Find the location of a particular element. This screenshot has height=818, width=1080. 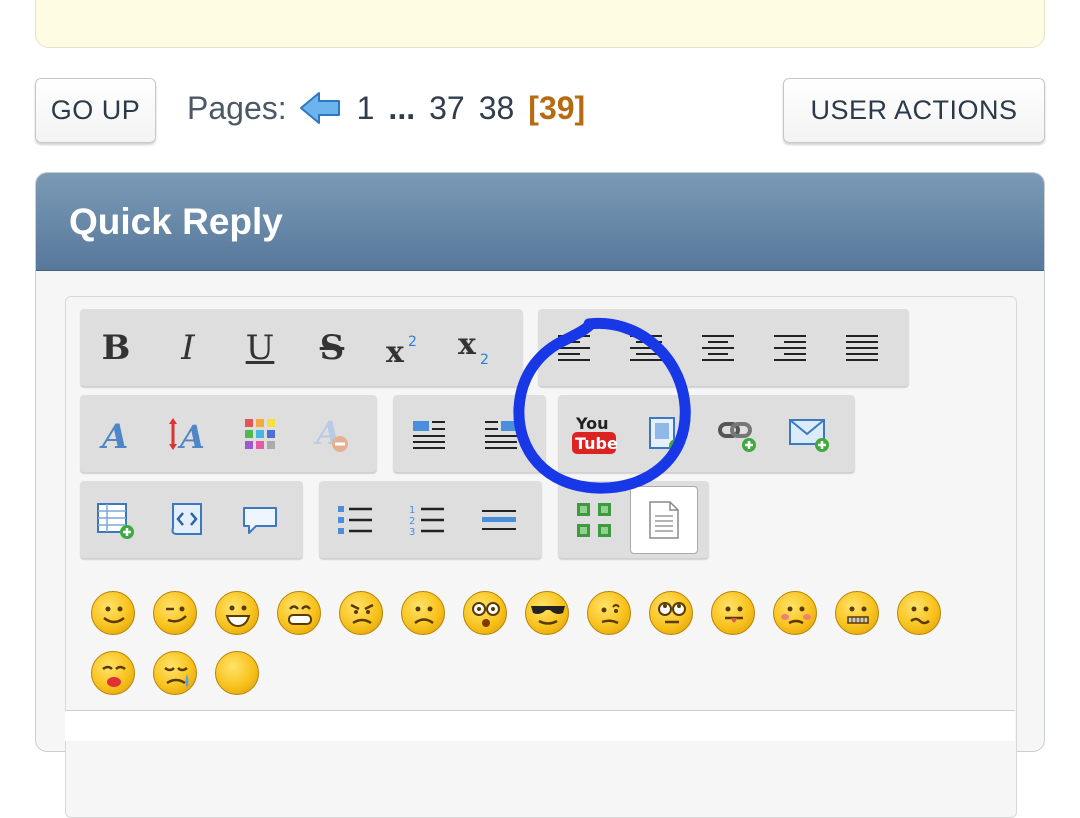

align-right-button is located at coordinates (790, 348).